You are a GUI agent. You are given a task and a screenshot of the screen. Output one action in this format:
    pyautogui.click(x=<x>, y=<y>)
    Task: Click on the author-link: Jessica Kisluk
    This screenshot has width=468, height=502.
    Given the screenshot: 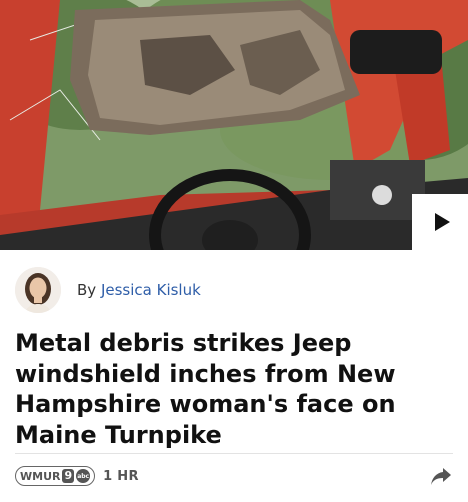 What is the action you would take?
    pyautogui.click(x=151, y=290)
    